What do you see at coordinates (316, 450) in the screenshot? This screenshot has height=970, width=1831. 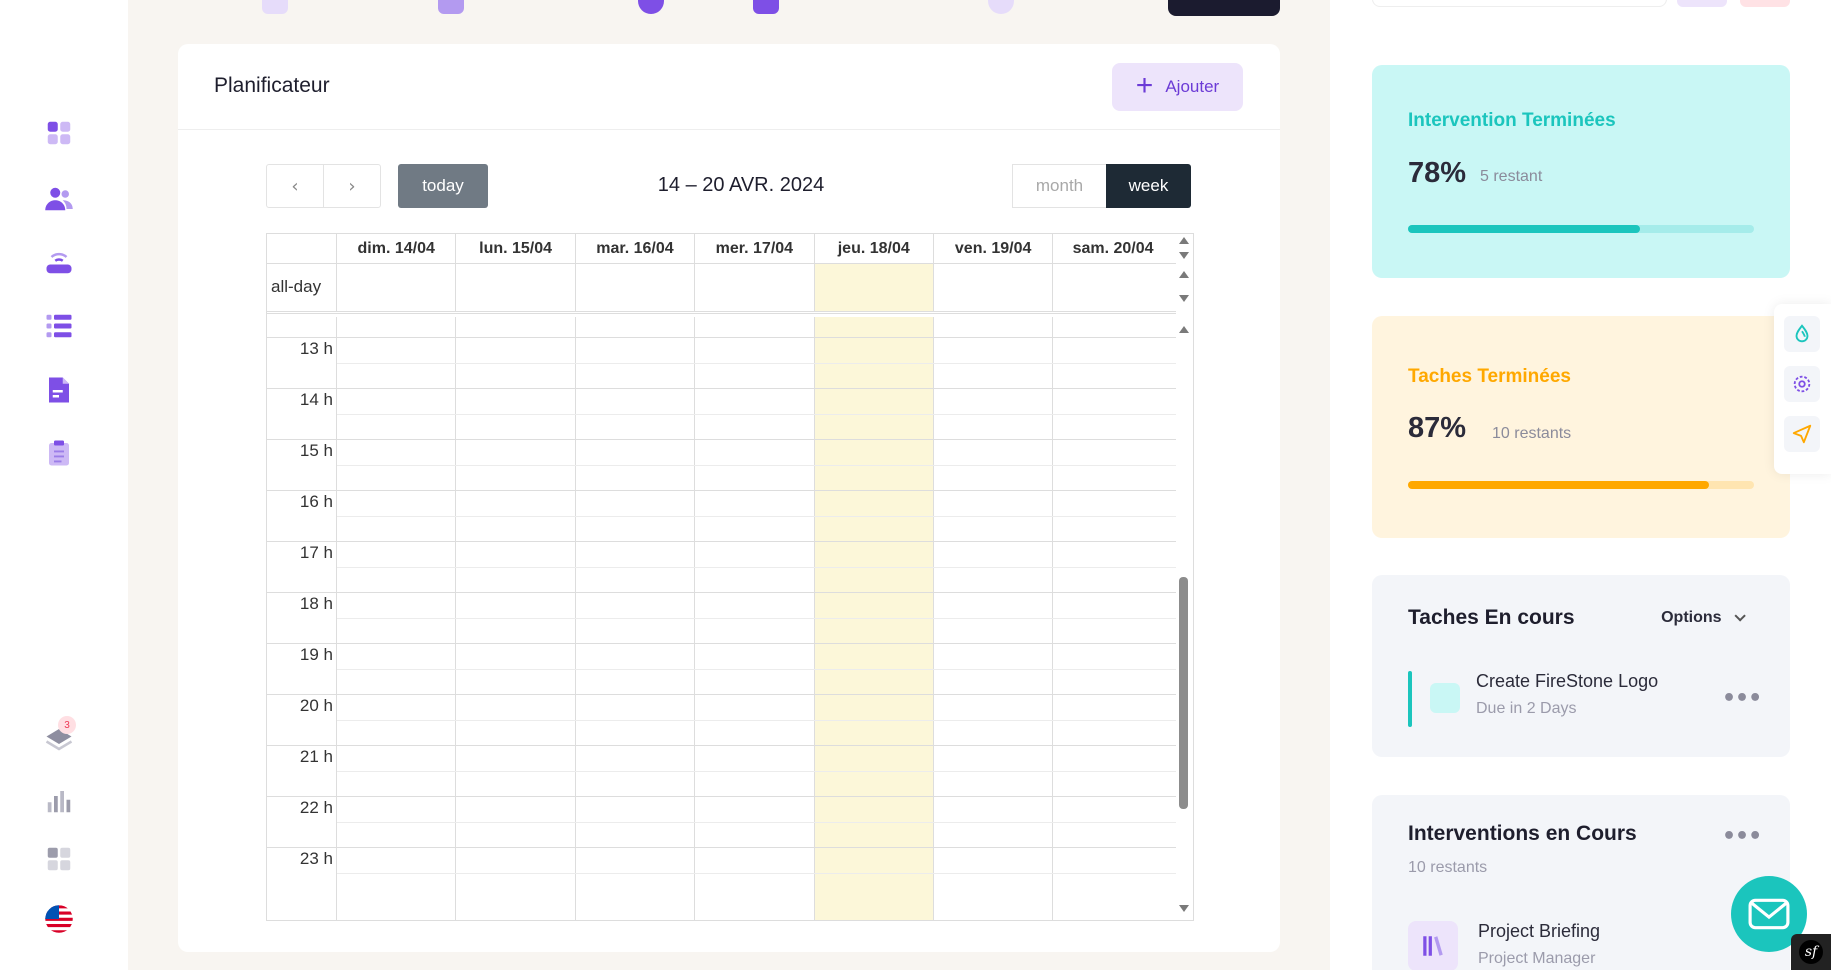 I see `hour-label: 15 h` at bounding box center [316, 450].